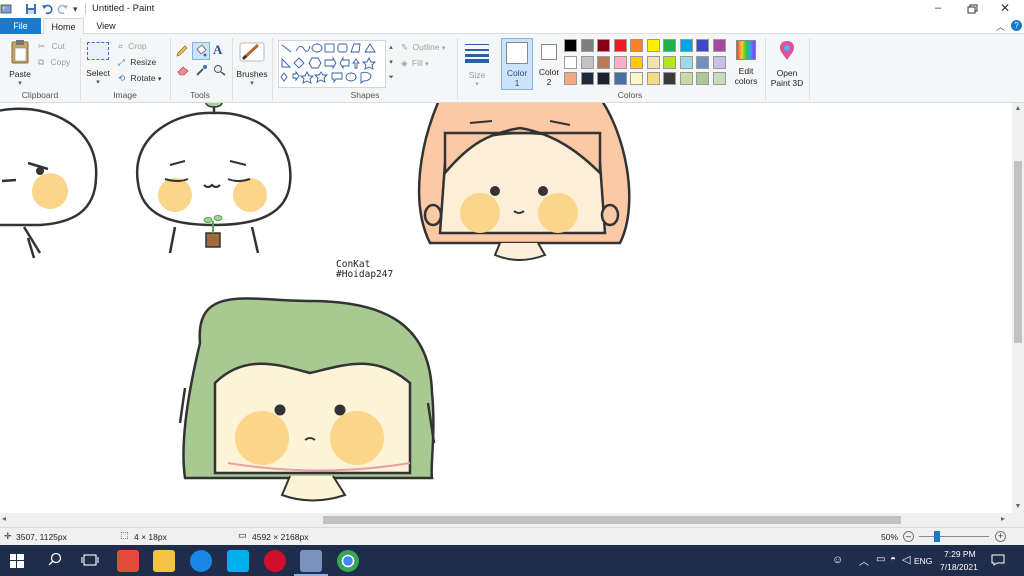 This screenshot has height=576, width=1024. What do you see at coordinates (893, 559) in the screenshot?
I see `network-icon: ◓` at bounding box center [893, 559].